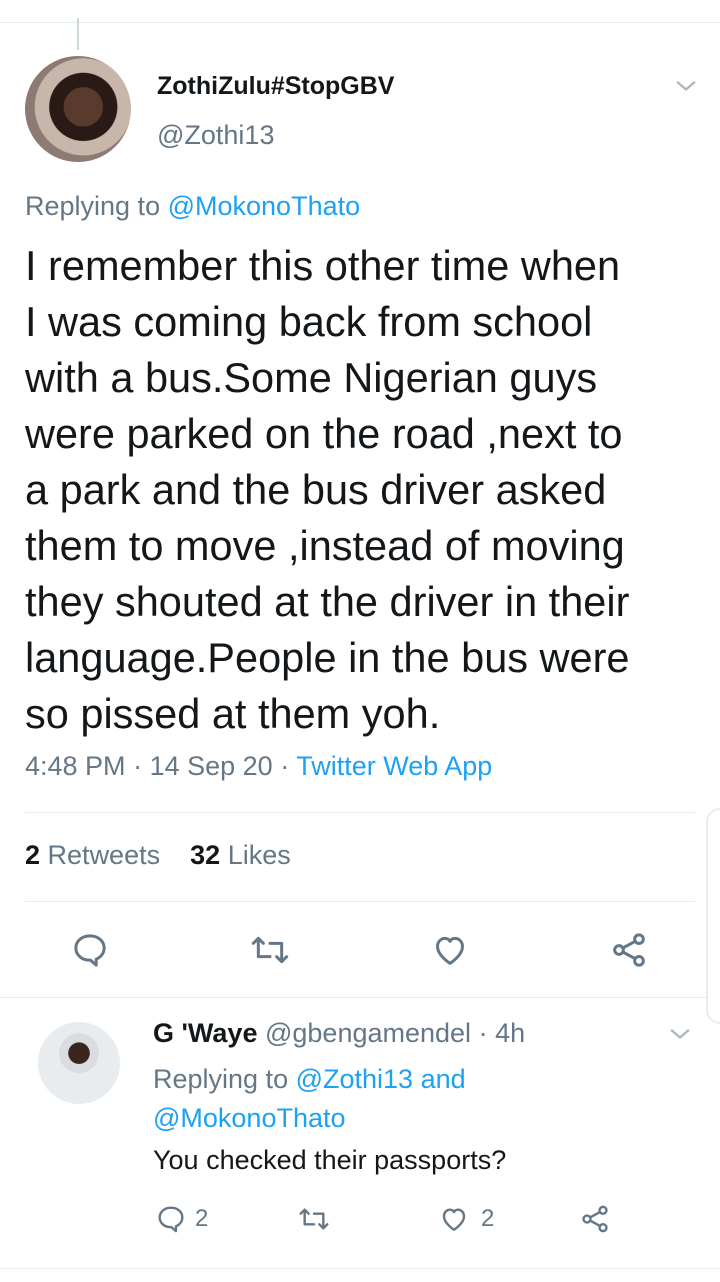  I want to click on thread-connector-line, so click(78, 34).